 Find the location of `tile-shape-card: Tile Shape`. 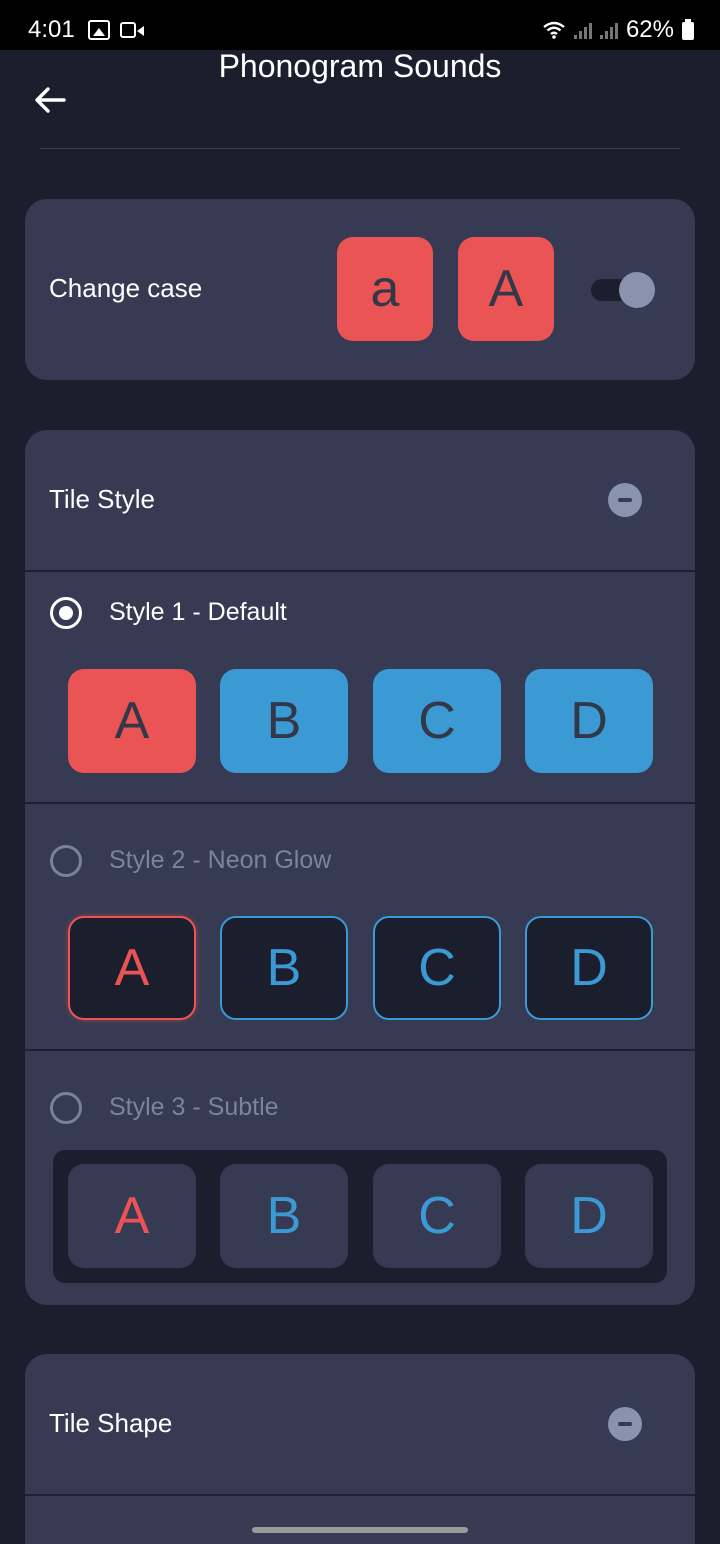

tile-shape-card: Tile Shape is located at coordinates (360, 1449).